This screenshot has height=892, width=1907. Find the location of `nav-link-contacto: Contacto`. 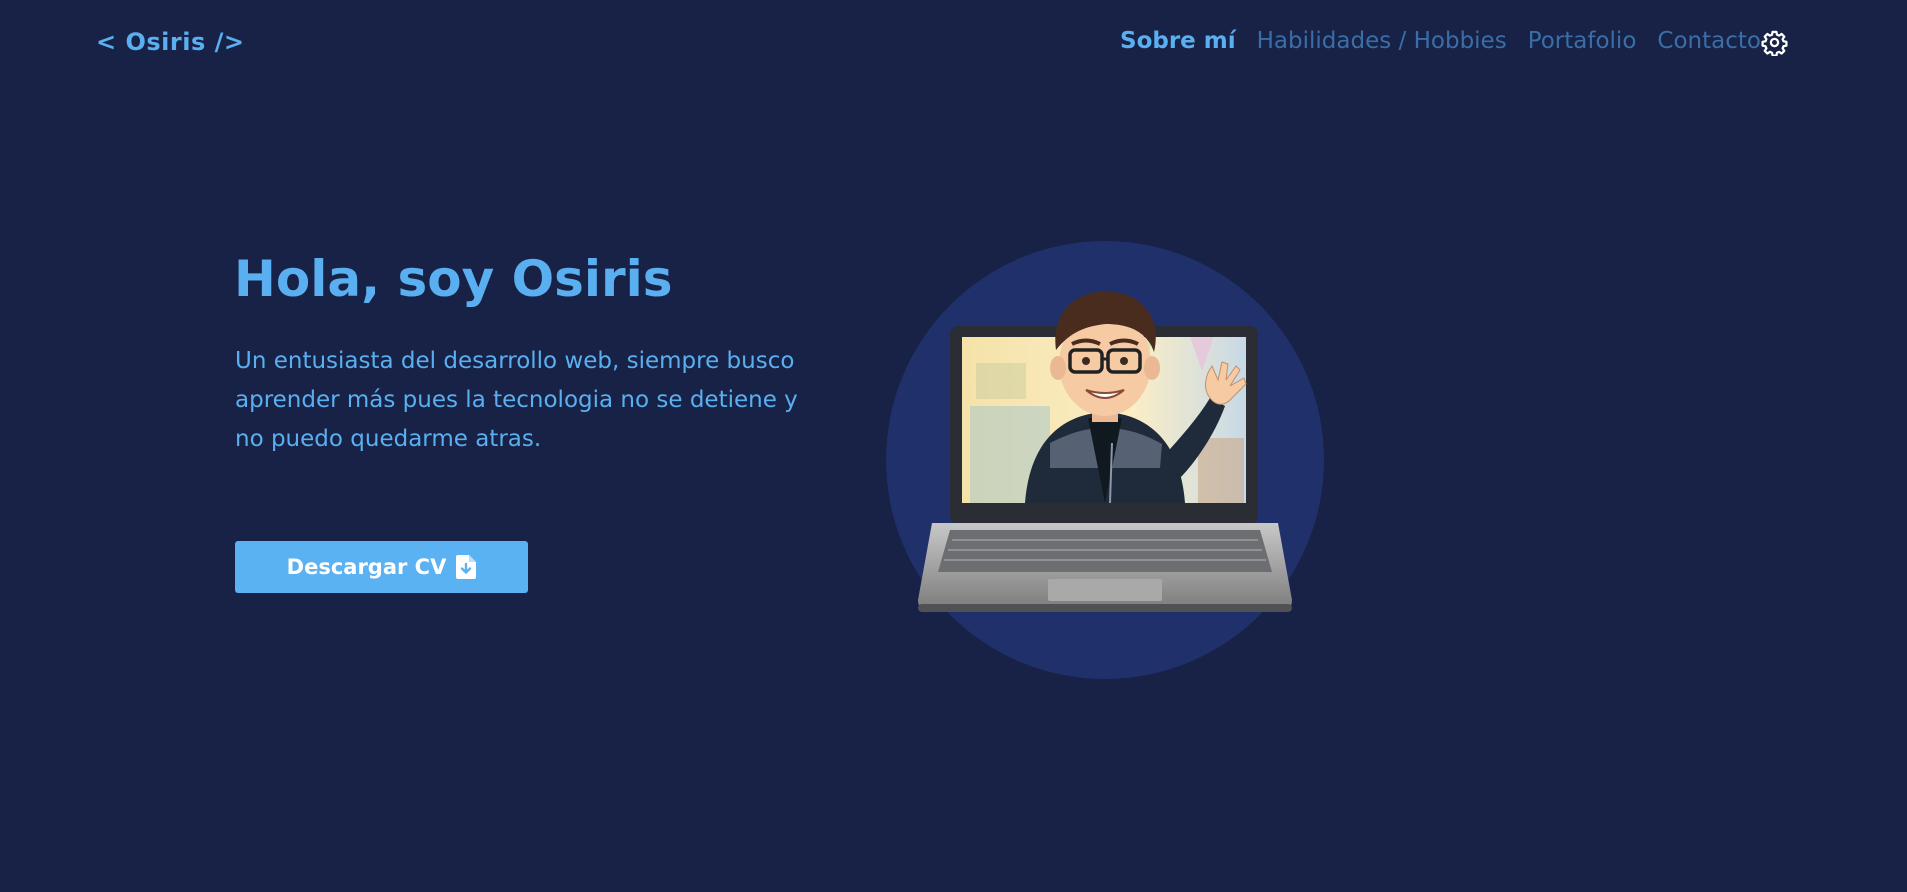

nav-link-contacto: Contacto is located at coordinates (1709, 41).